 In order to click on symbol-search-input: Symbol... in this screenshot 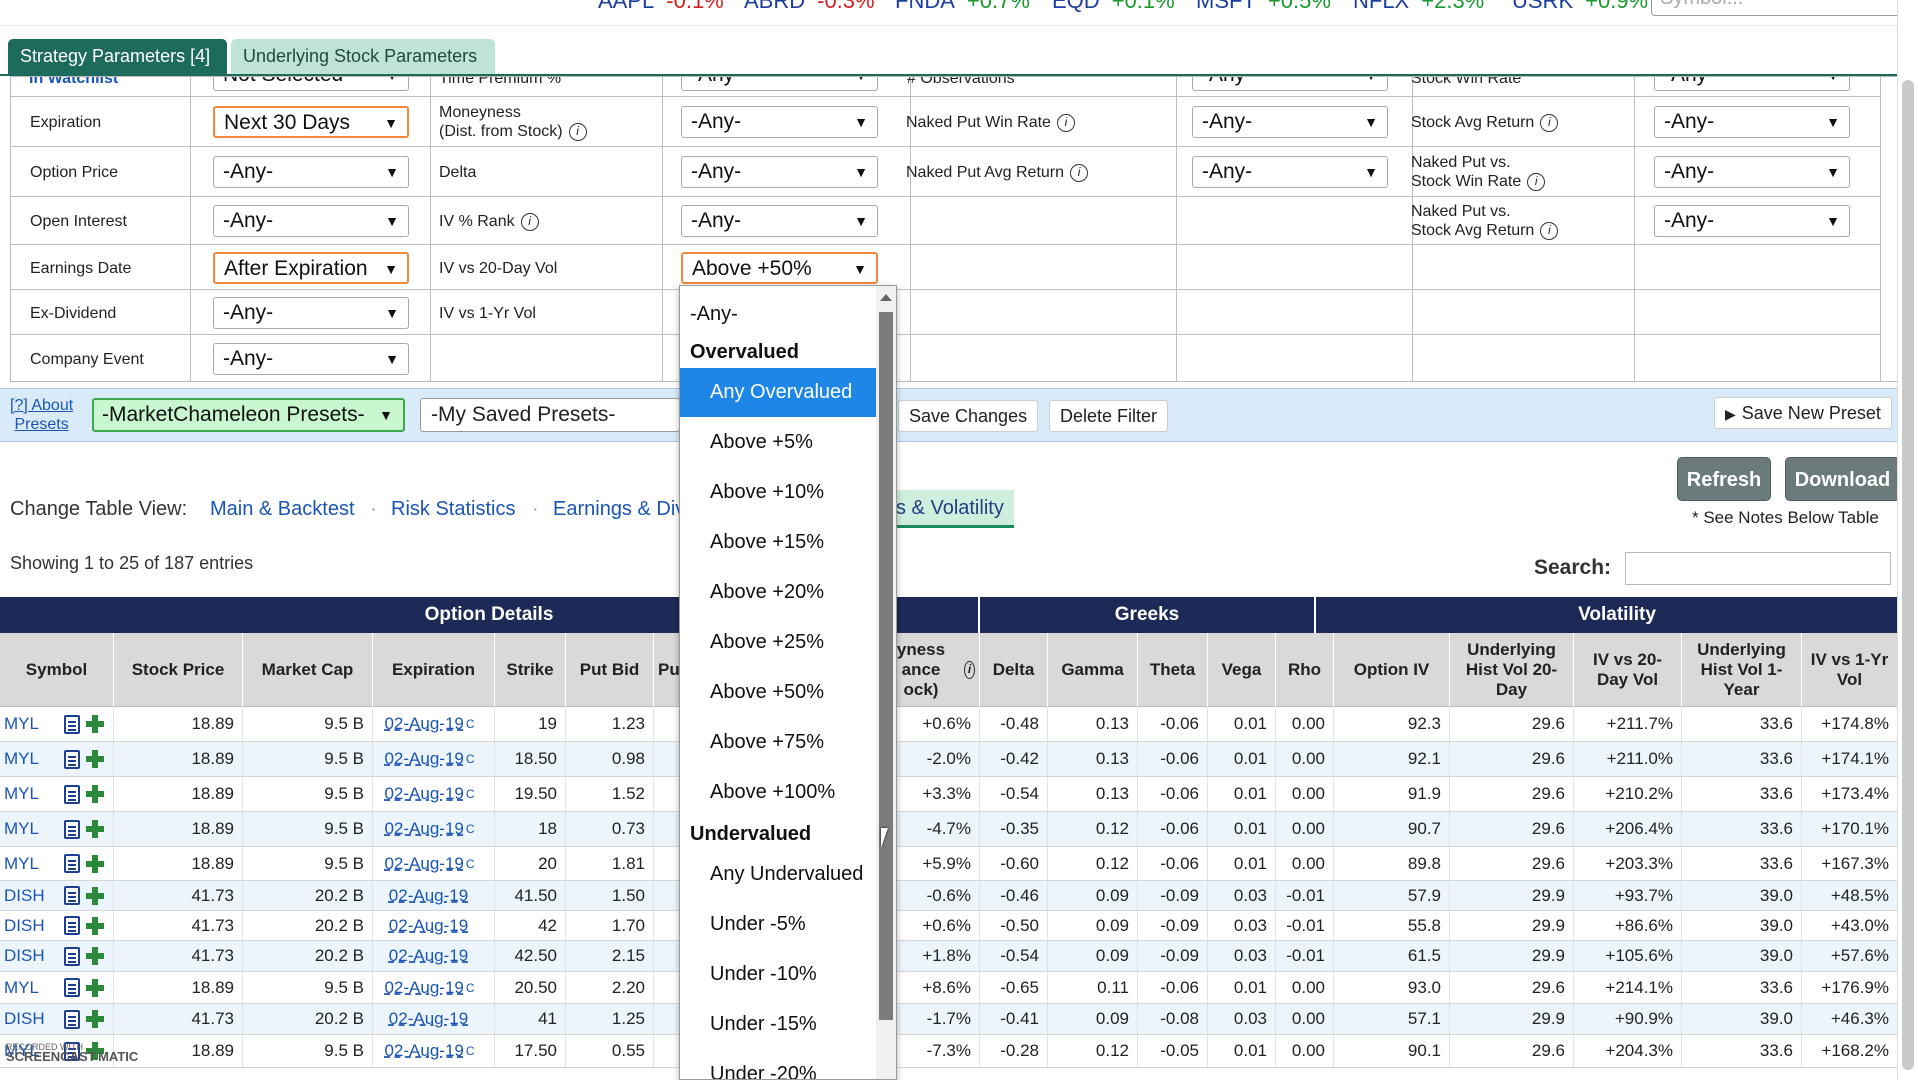, I will do `click(1782, 8)`.